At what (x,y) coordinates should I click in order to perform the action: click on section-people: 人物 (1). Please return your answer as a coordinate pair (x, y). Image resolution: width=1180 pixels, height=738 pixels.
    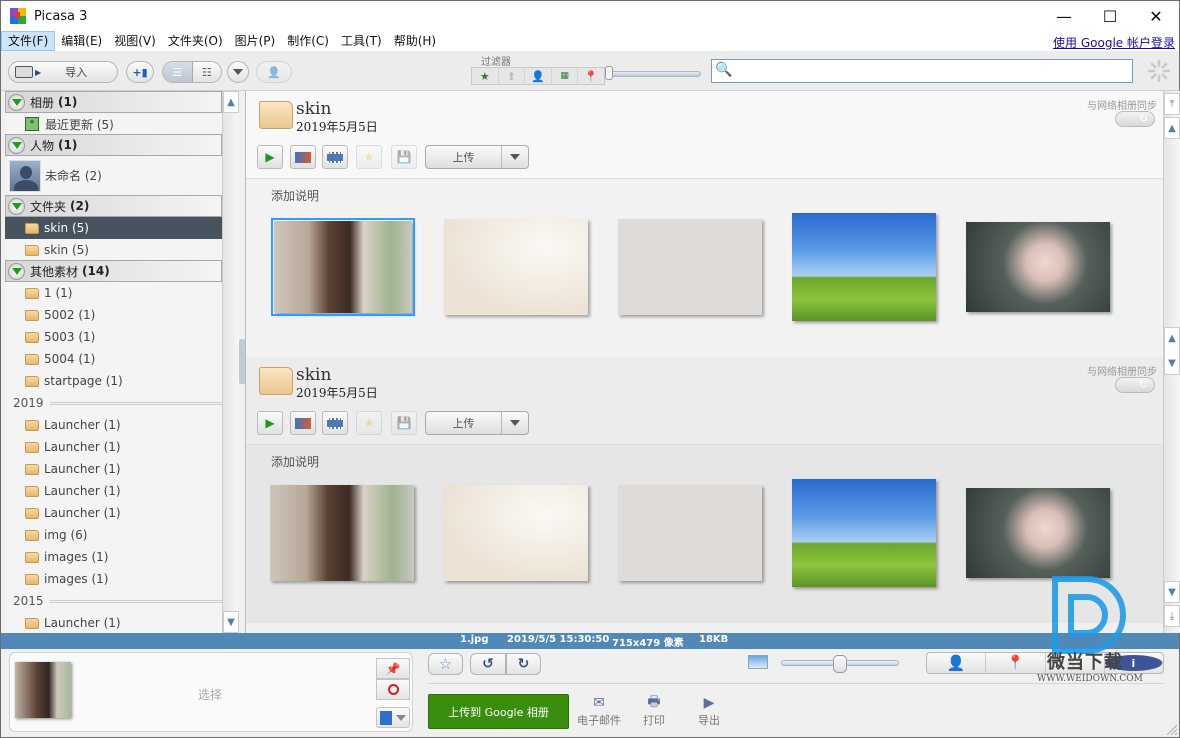
    Looking at the image, I should click on (113, 145).